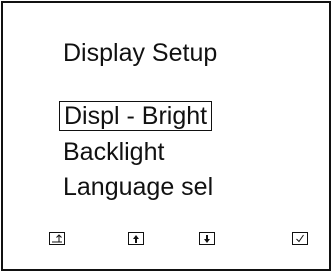 Image resolution: width=331 pixels, height=271 pixels. I want to click on up-button, so click(136, 238).